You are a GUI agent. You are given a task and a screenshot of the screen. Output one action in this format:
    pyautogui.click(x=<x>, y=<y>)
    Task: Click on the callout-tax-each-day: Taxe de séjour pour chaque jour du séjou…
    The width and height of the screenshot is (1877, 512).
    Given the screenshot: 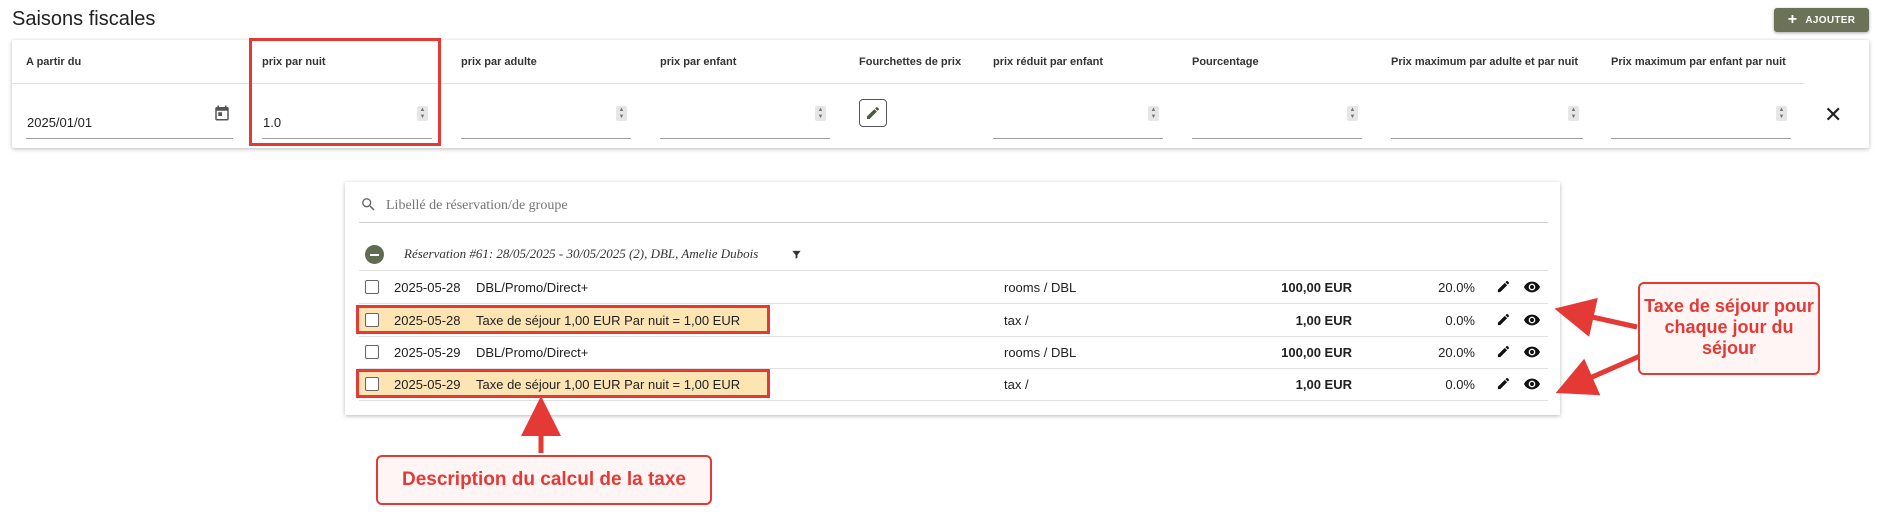 What is the action you would take?
    pyautogui.click(x=1729, y=328)
    